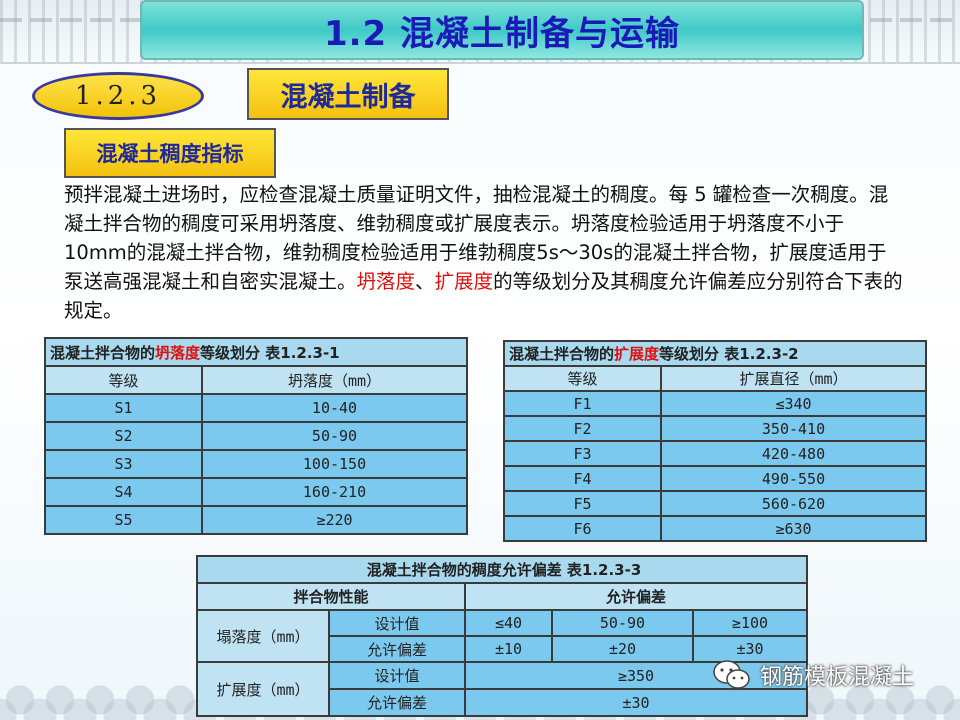 Image resolution: width=960 pixels, height=720 pixels. I want to click on table-cell: ≥220, so click(334, 520).